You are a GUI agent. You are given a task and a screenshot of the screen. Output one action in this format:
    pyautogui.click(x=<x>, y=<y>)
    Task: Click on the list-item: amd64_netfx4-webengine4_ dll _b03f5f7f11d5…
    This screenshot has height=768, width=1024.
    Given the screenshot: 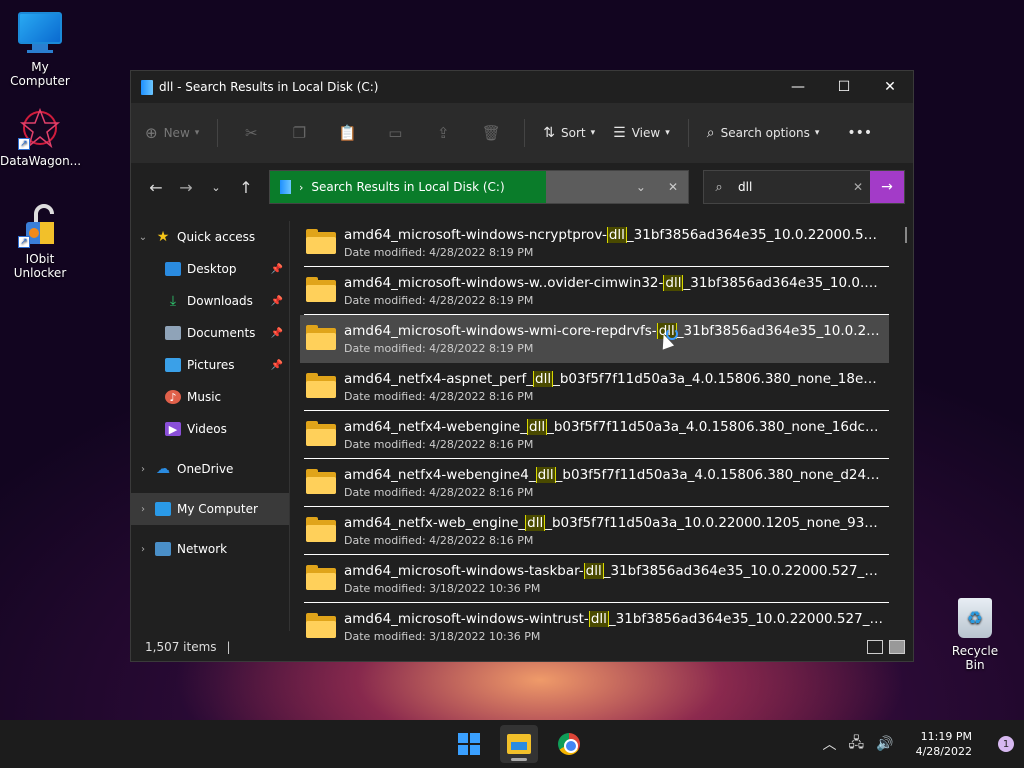 What is the action you would take?
    pyautogui.click(x=596, y=483)
    